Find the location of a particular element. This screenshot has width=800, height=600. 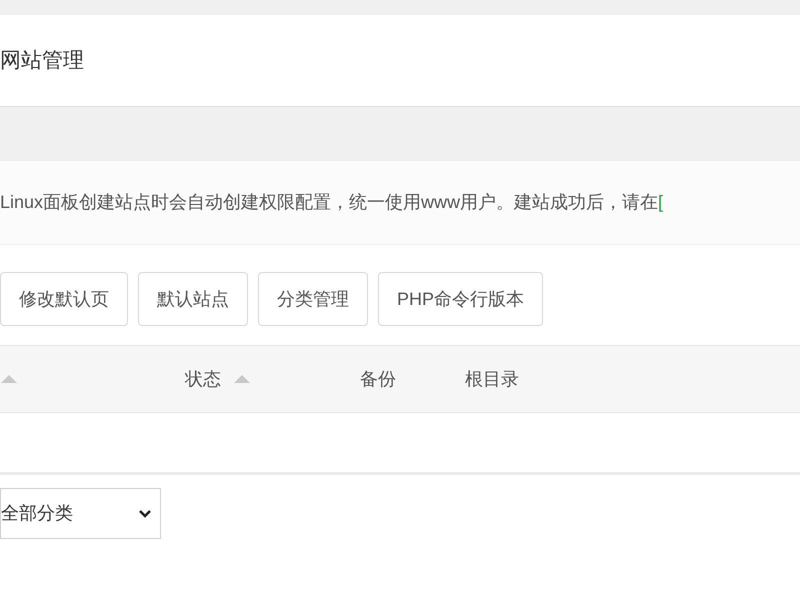

toolbar-button: PHP命令行版本 is located at coordinates (461, 299).